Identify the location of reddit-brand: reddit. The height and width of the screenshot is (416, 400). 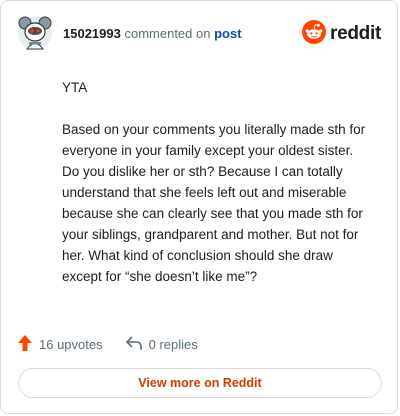
(341, 34).